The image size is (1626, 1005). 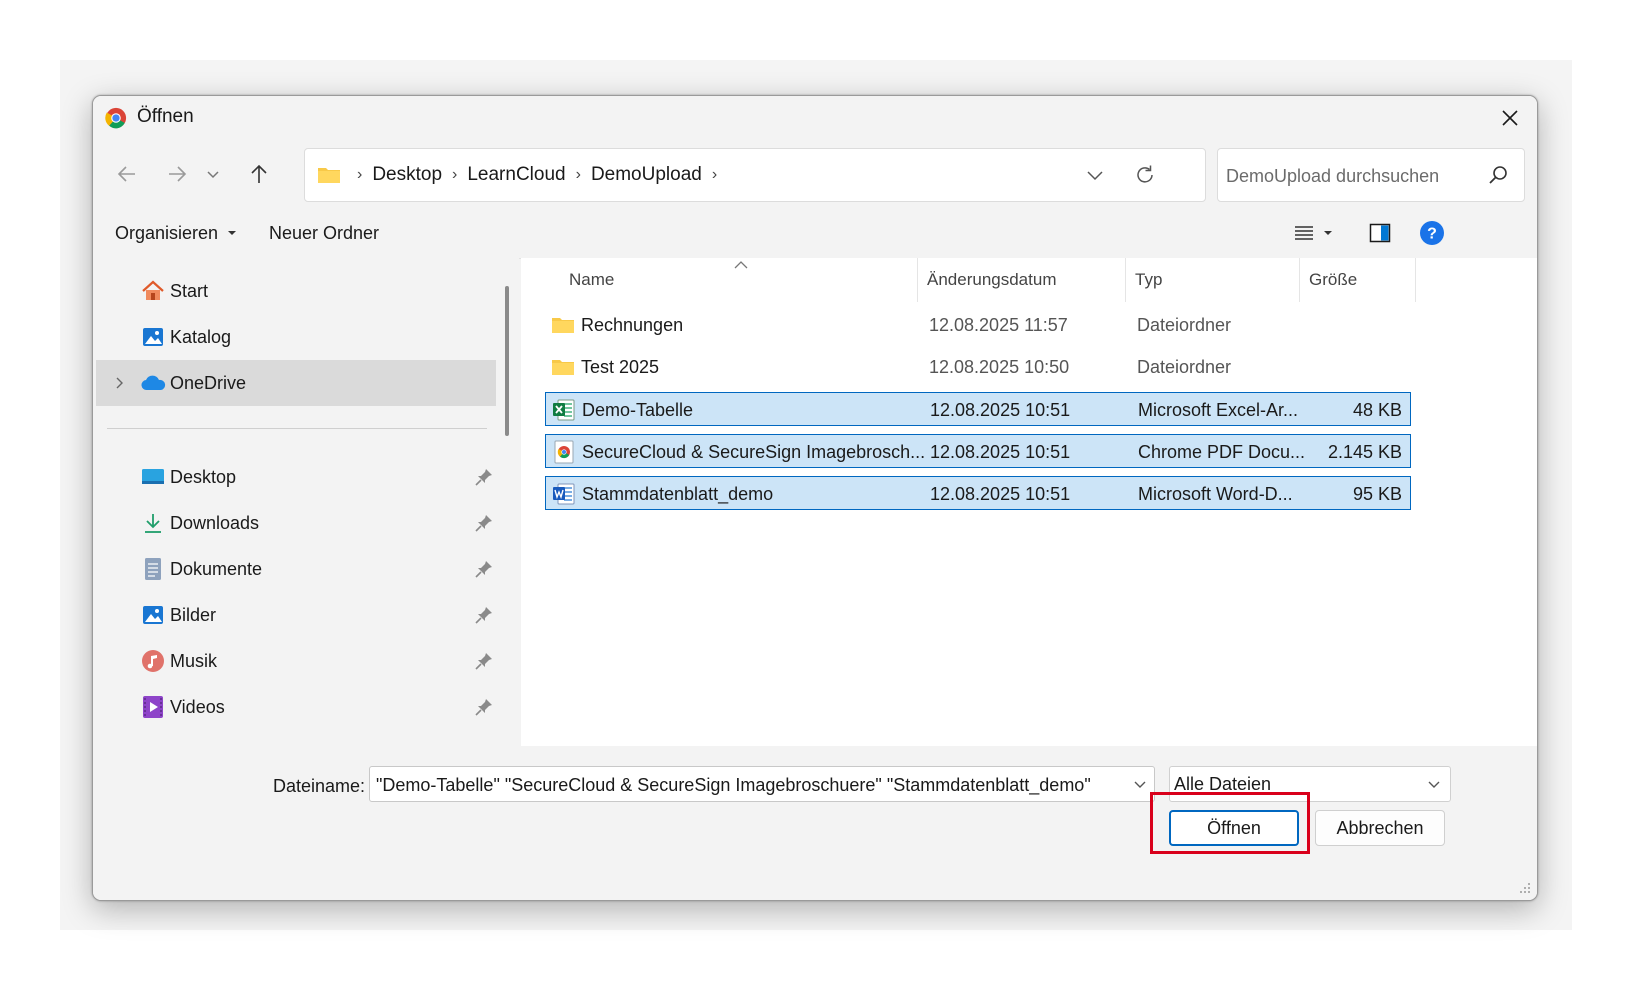 I want to click on file-row-test-2025: Test 2025 12.08.2025 10:50 Dateiordner, so click(x=978, y=367).